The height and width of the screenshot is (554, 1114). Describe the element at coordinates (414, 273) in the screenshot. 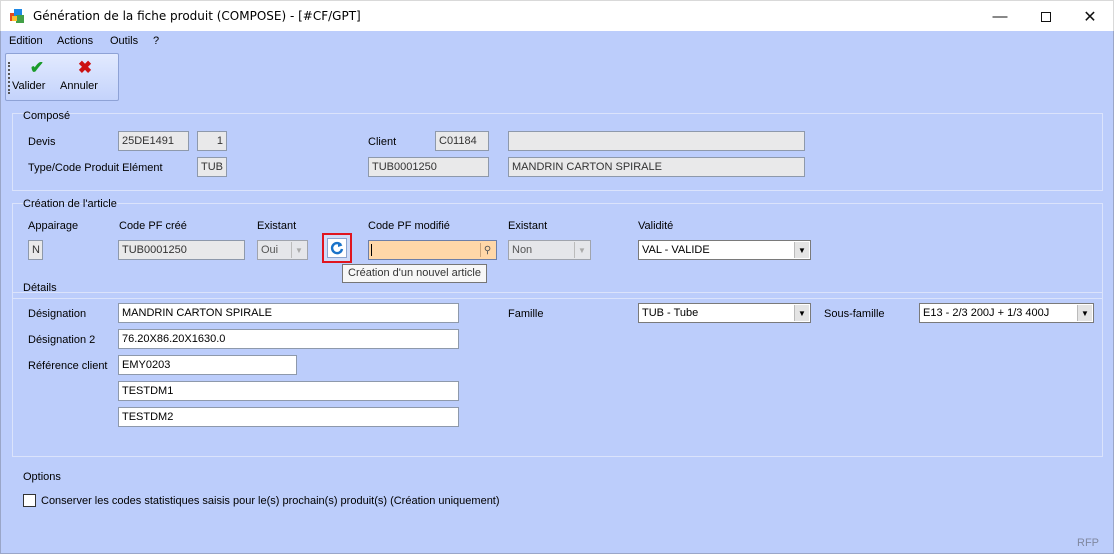

I see `tooltip: Création d'un nouvel article` at that location.